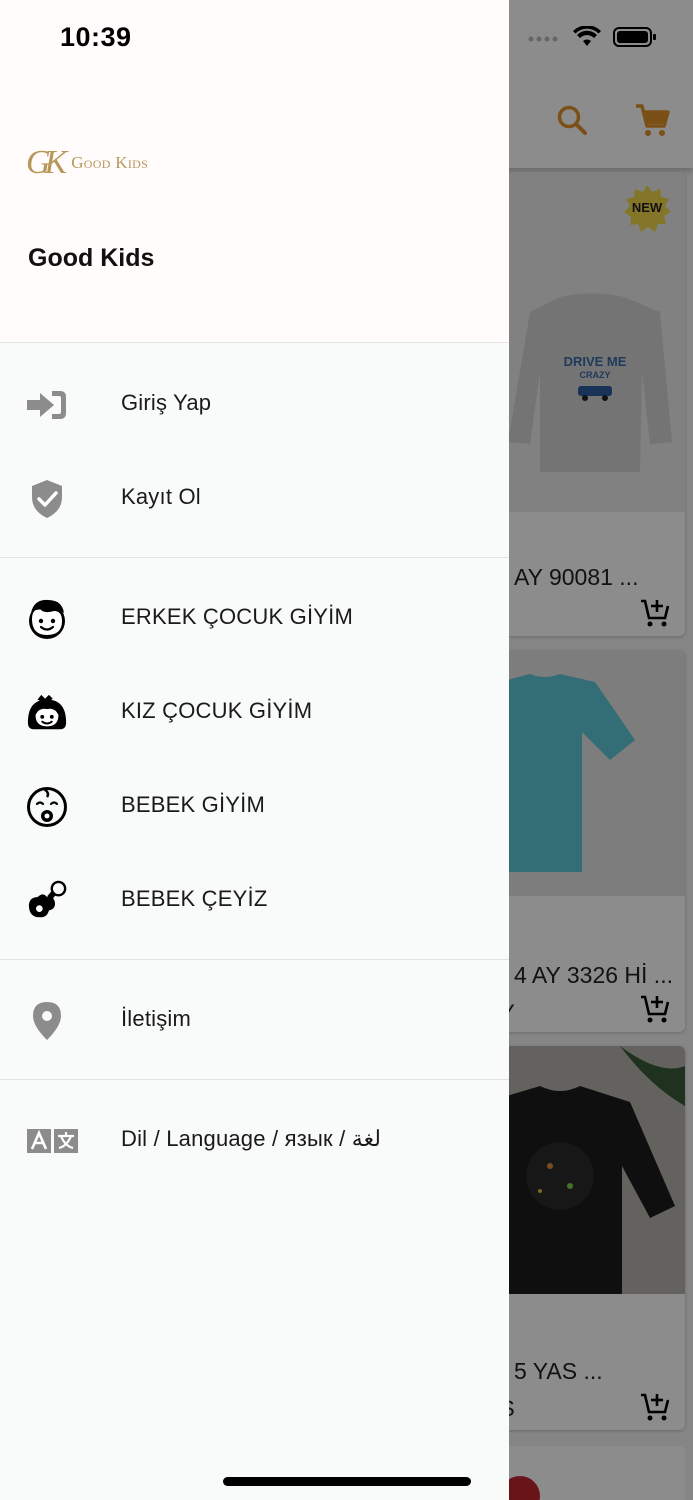  I want to click on store-name: Good Kids, so click(91, 258).